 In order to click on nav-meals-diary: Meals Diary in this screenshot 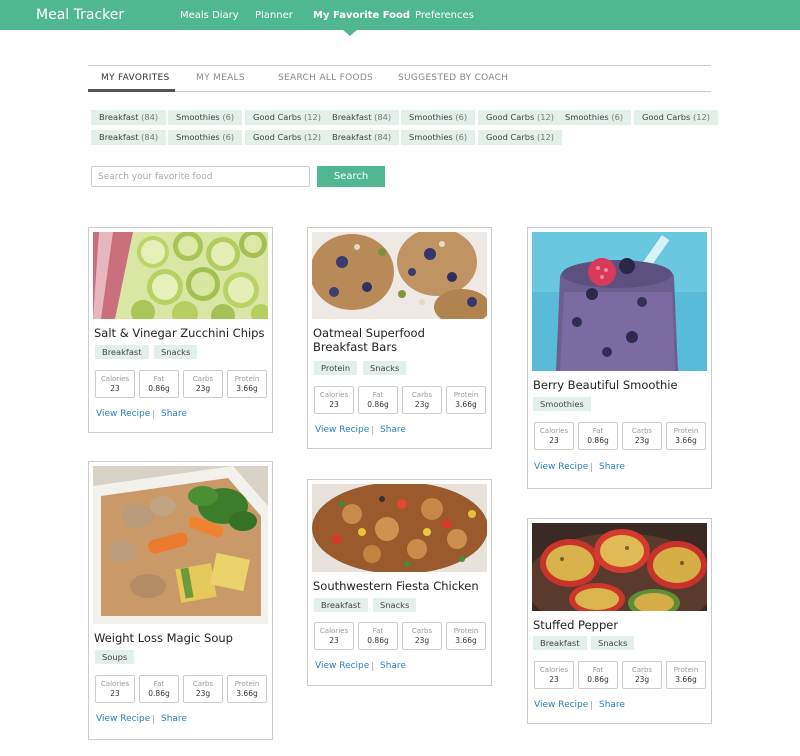, I will do `click(209, 15)`.